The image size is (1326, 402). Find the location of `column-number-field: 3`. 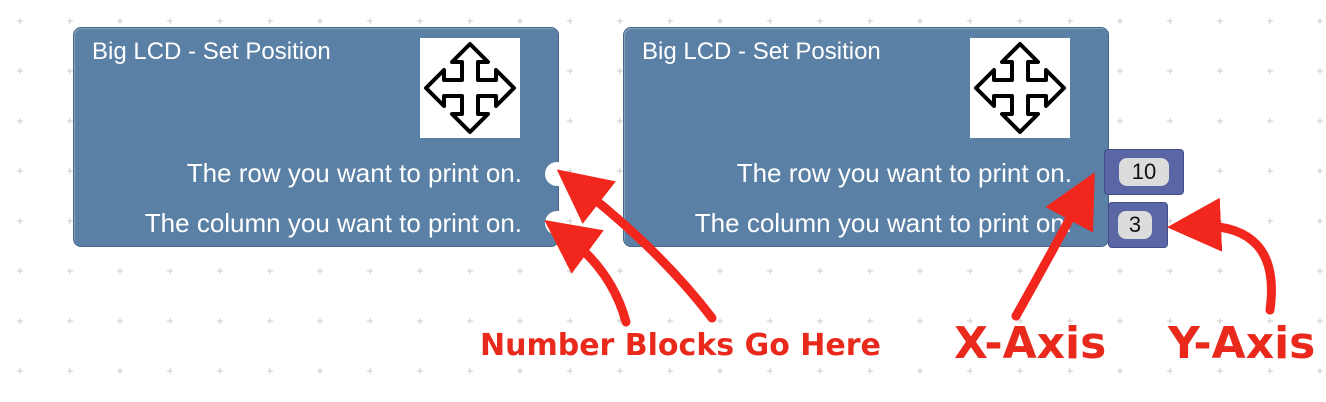

column-number-field: 3 is located at coordinates (1135, 225).